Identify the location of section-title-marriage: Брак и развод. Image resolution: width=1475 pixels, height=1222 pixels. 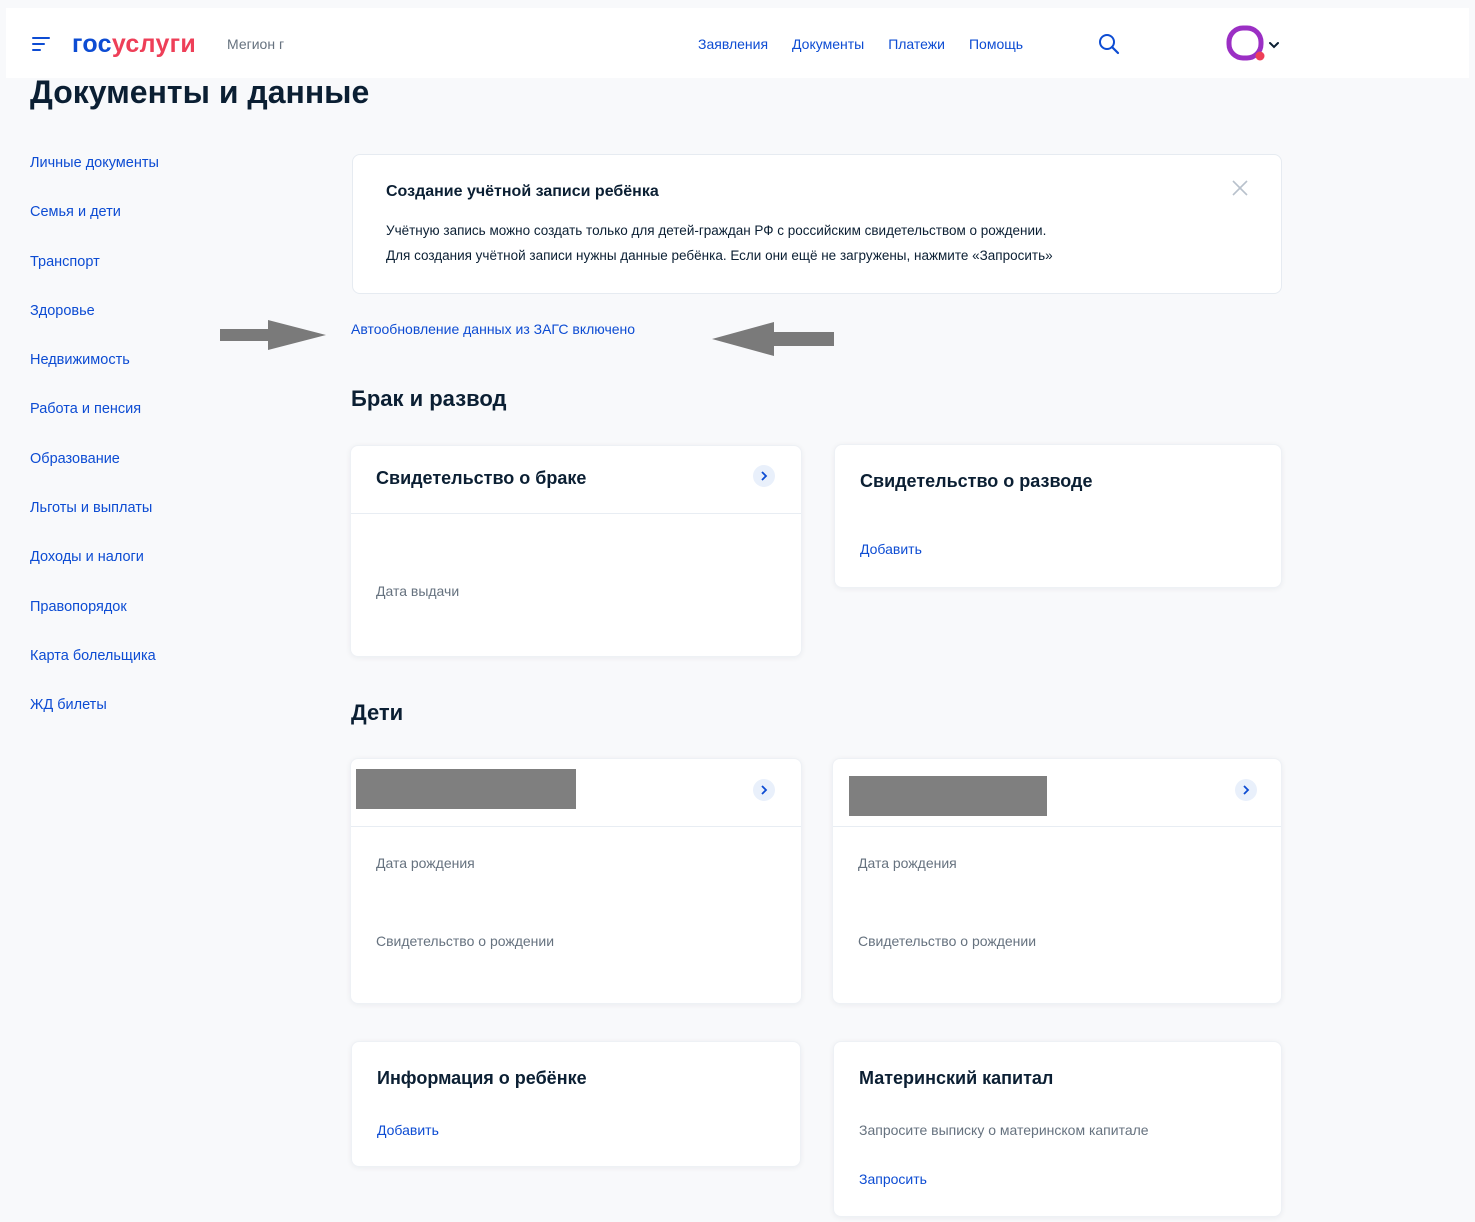
(429, 398).